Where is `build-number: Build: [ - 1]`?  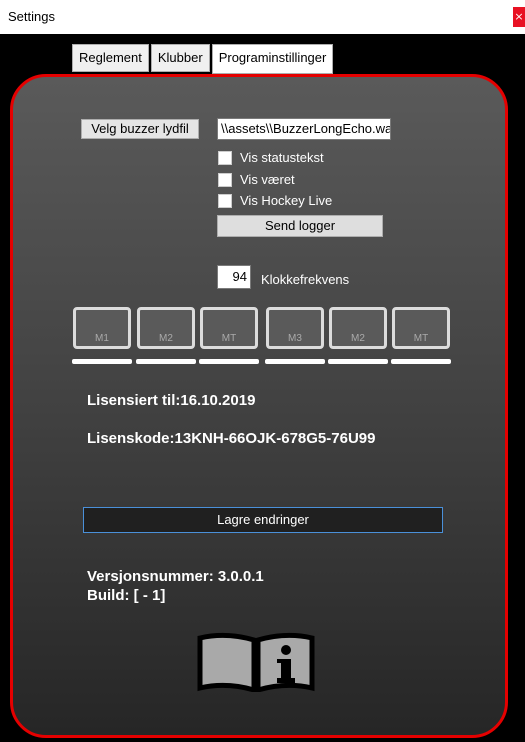 build-number: Build: [ - 1] is located at coordinates (126, 595).